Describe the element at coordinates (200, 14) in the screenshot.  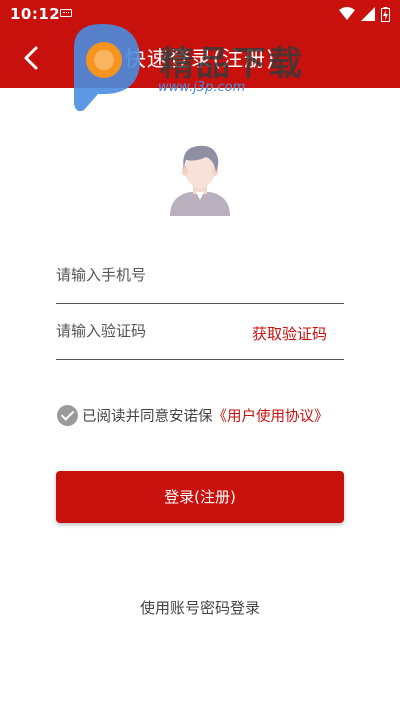
I see `status-bar: 10:12` at that location.